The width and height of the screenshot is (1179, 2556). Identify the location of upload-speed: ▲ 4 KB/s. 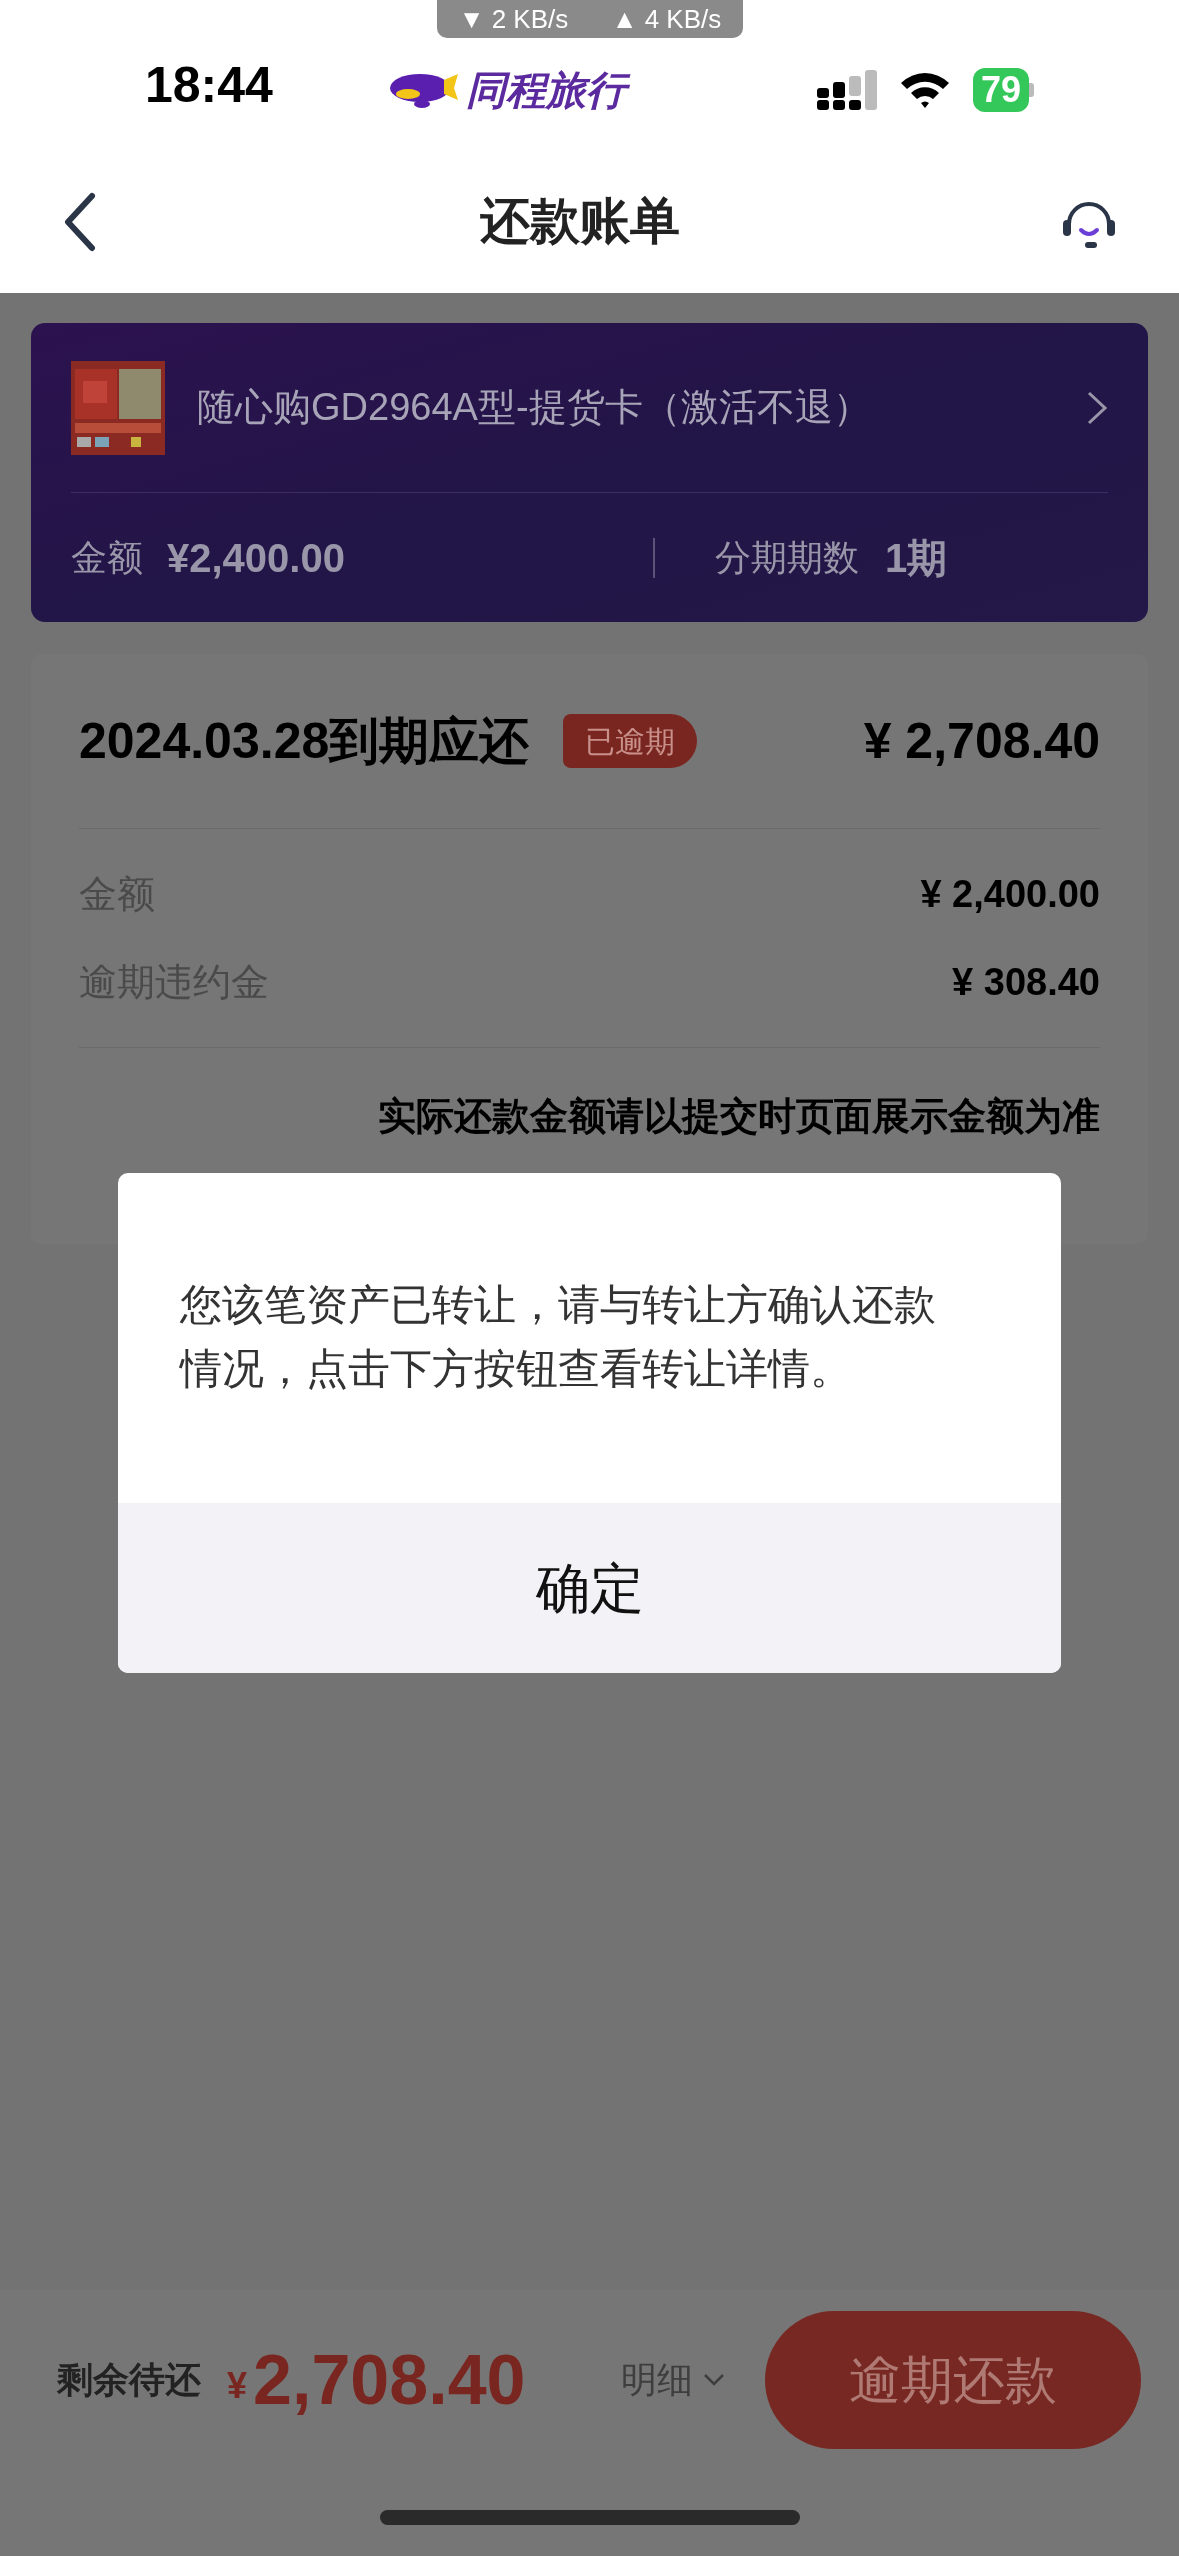
(666, 19).